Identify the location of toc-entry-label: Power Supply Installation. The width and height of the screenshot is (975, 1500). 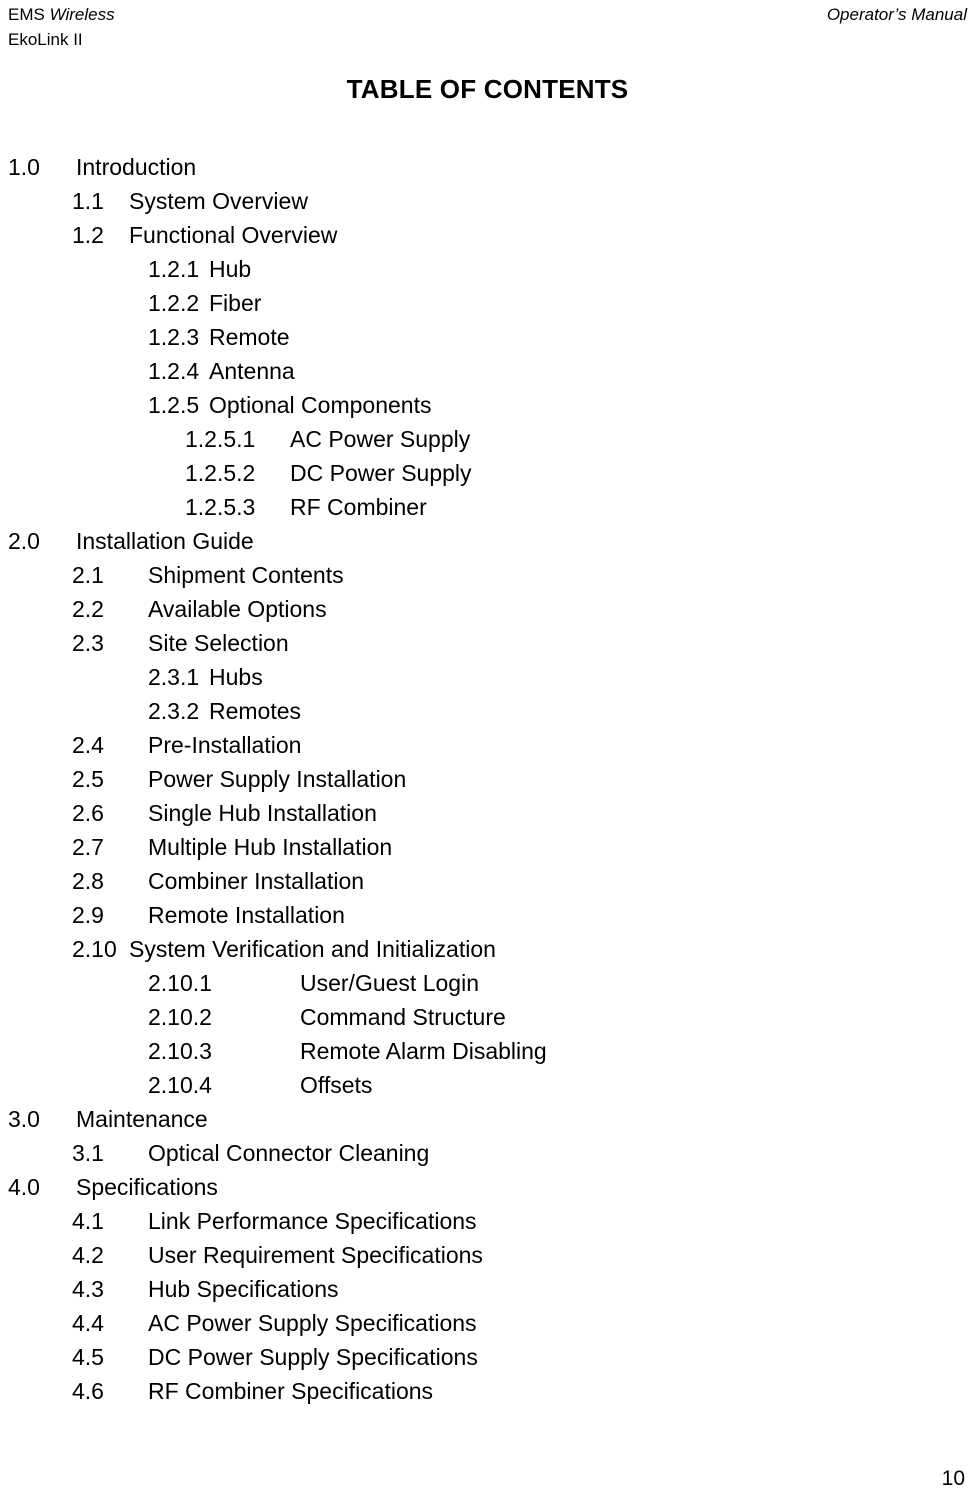
(277, 779).